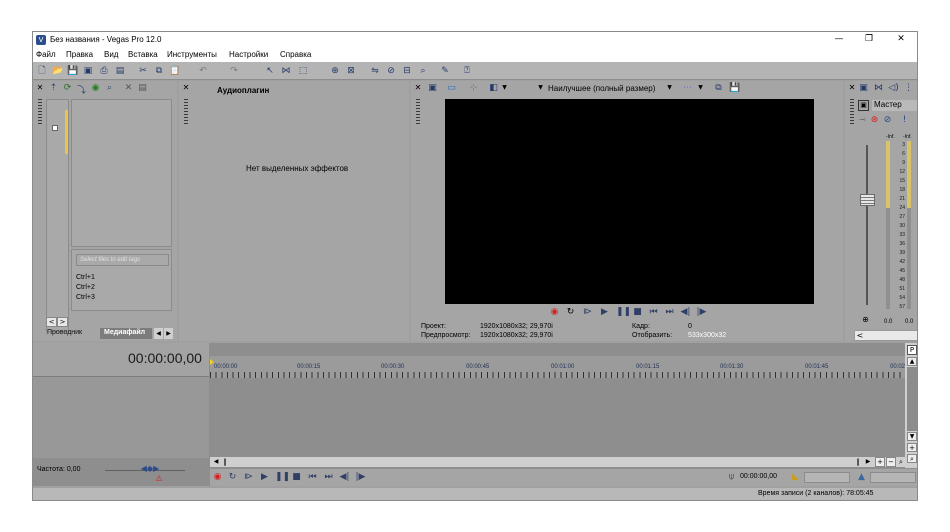 This screenshot has width=950, height=532. I want to click on shortcut-3: Ctrl+3, so click(85, 297).